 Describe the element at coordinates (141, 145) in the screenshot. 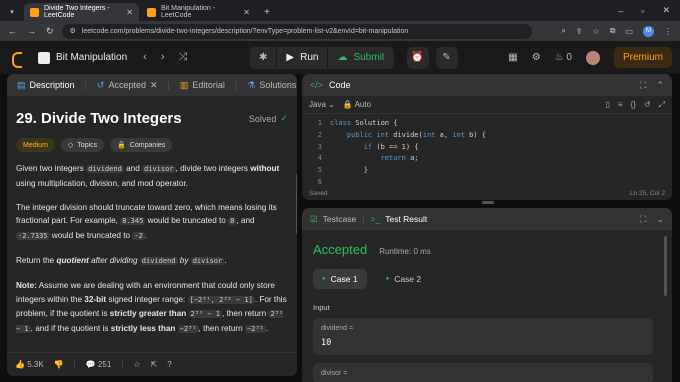

I see `companies-chip: 🔒 Companies` at that location.